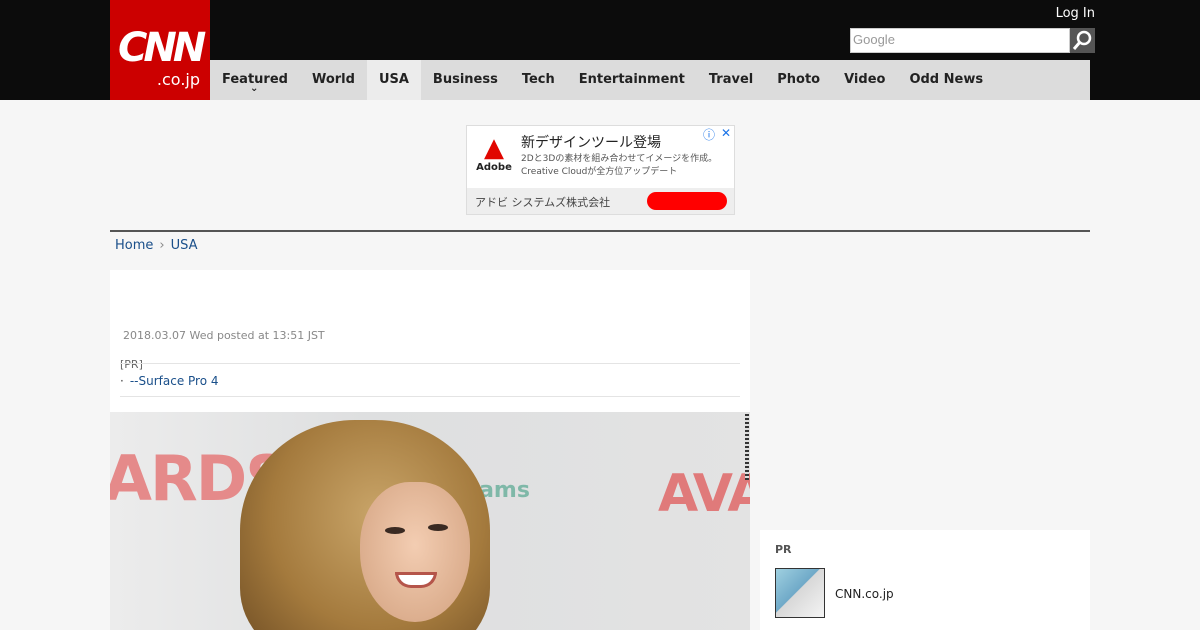  Describe the element at coordinates (174, 381) in the screenshot. I see `pr-link-text: --Surface Pro 4` at that location.